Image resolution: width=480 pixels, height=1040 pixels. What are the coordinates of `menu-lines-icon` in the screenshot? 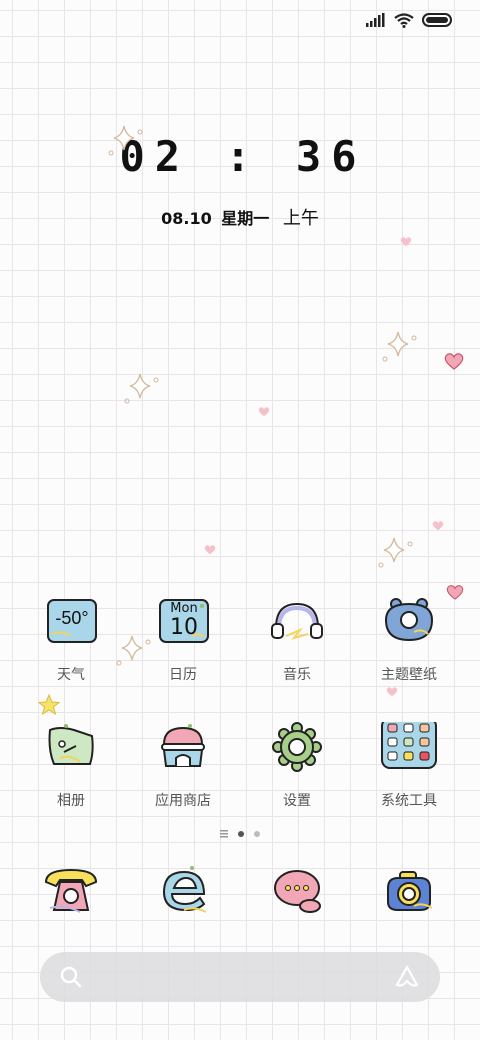 It's located at (224, 834).